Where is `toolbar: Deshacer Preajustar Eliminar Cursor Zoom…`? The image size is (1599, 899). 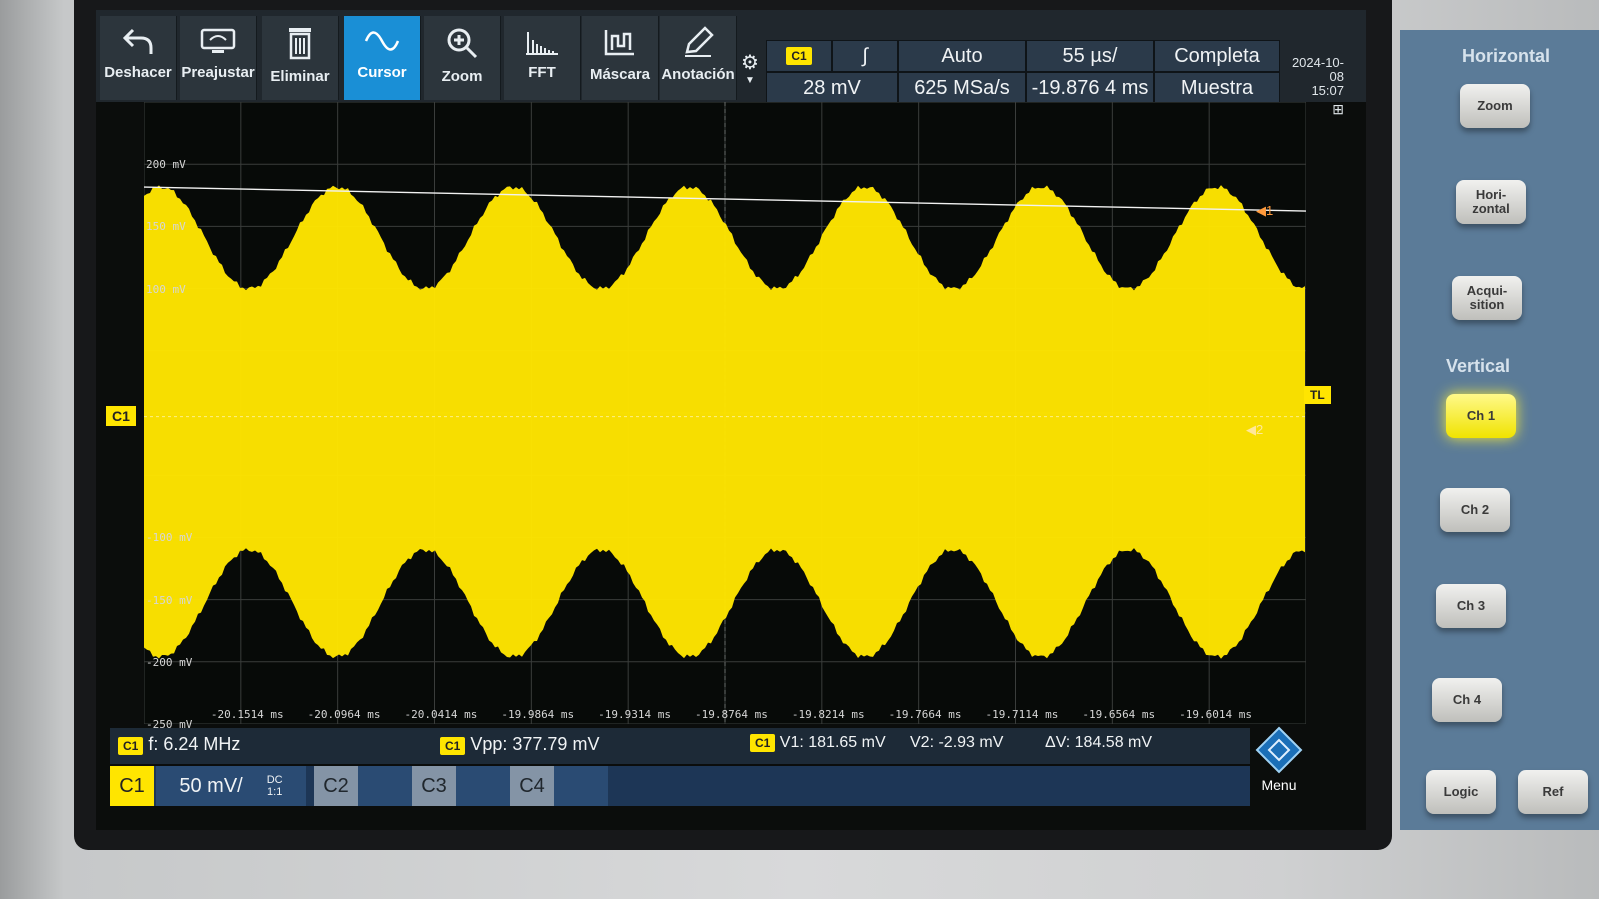
toolbar: Deshacer Preajustar Eliminar Cursor Zoom… is located at coordinates (731, 63).